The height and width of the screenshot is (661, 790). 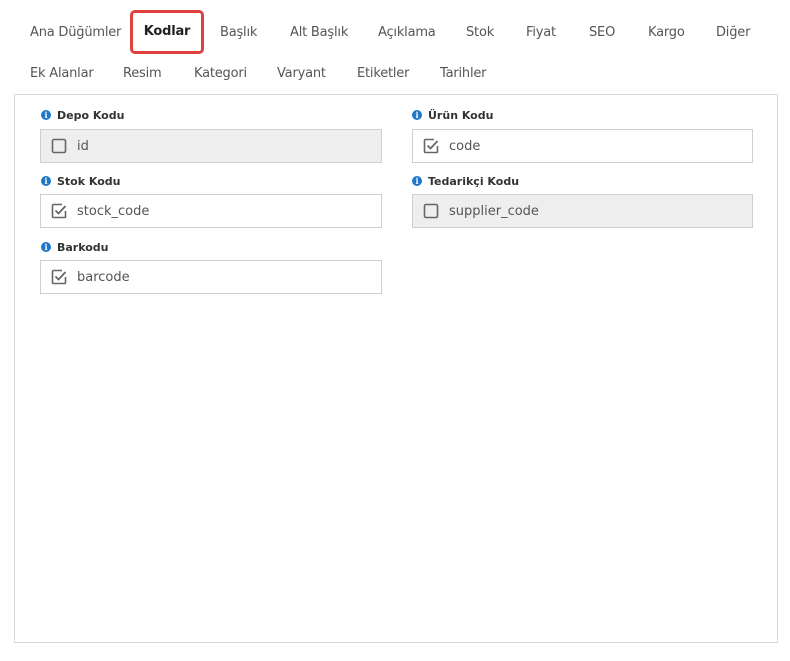 I want to click on tab-baslik: Başlık, so click(x=238, y=33).